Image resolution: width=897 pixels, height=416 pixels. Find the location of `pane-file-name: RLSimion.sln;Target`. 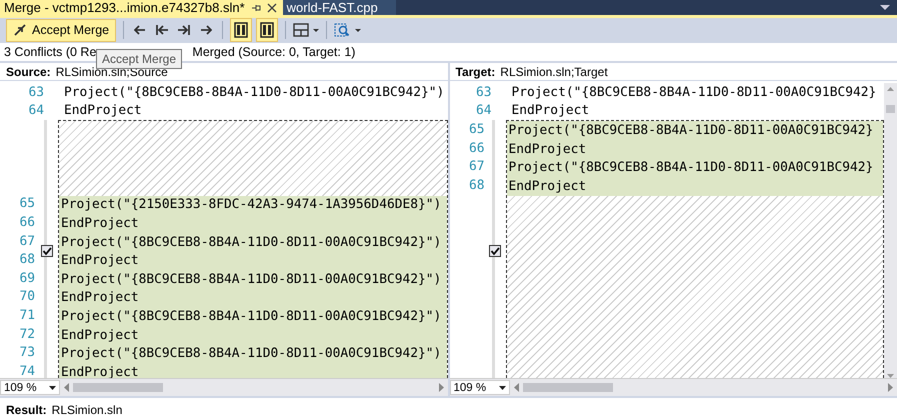

pane-file-name: RLSimion.sln;Target is located at coordinates (554, 71).